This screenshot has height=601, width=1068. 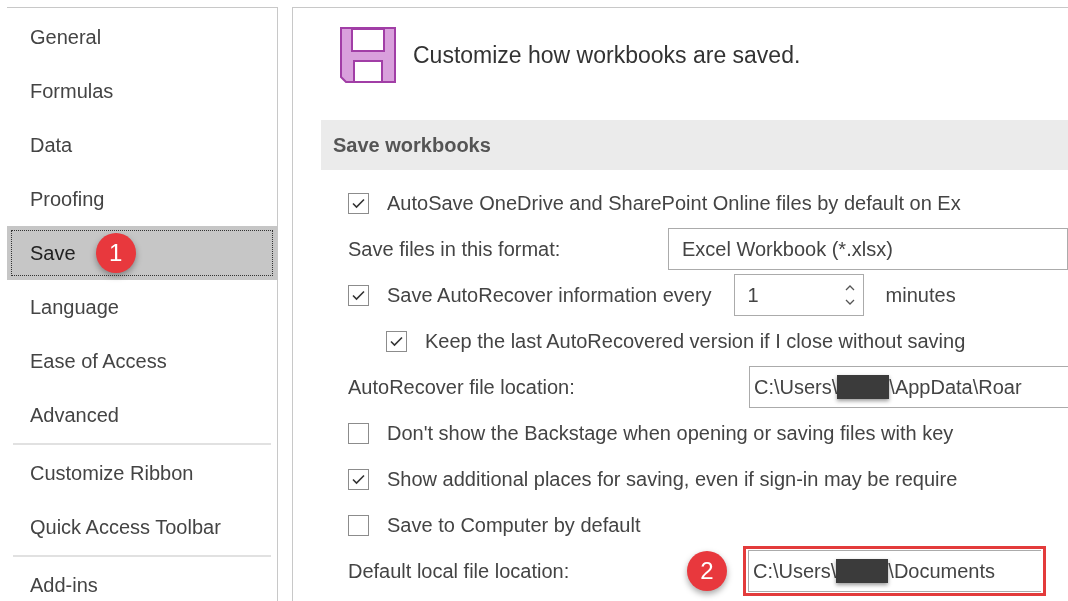 I want to click on sidebar-item: Add-ins, so click(x=142, y=579).